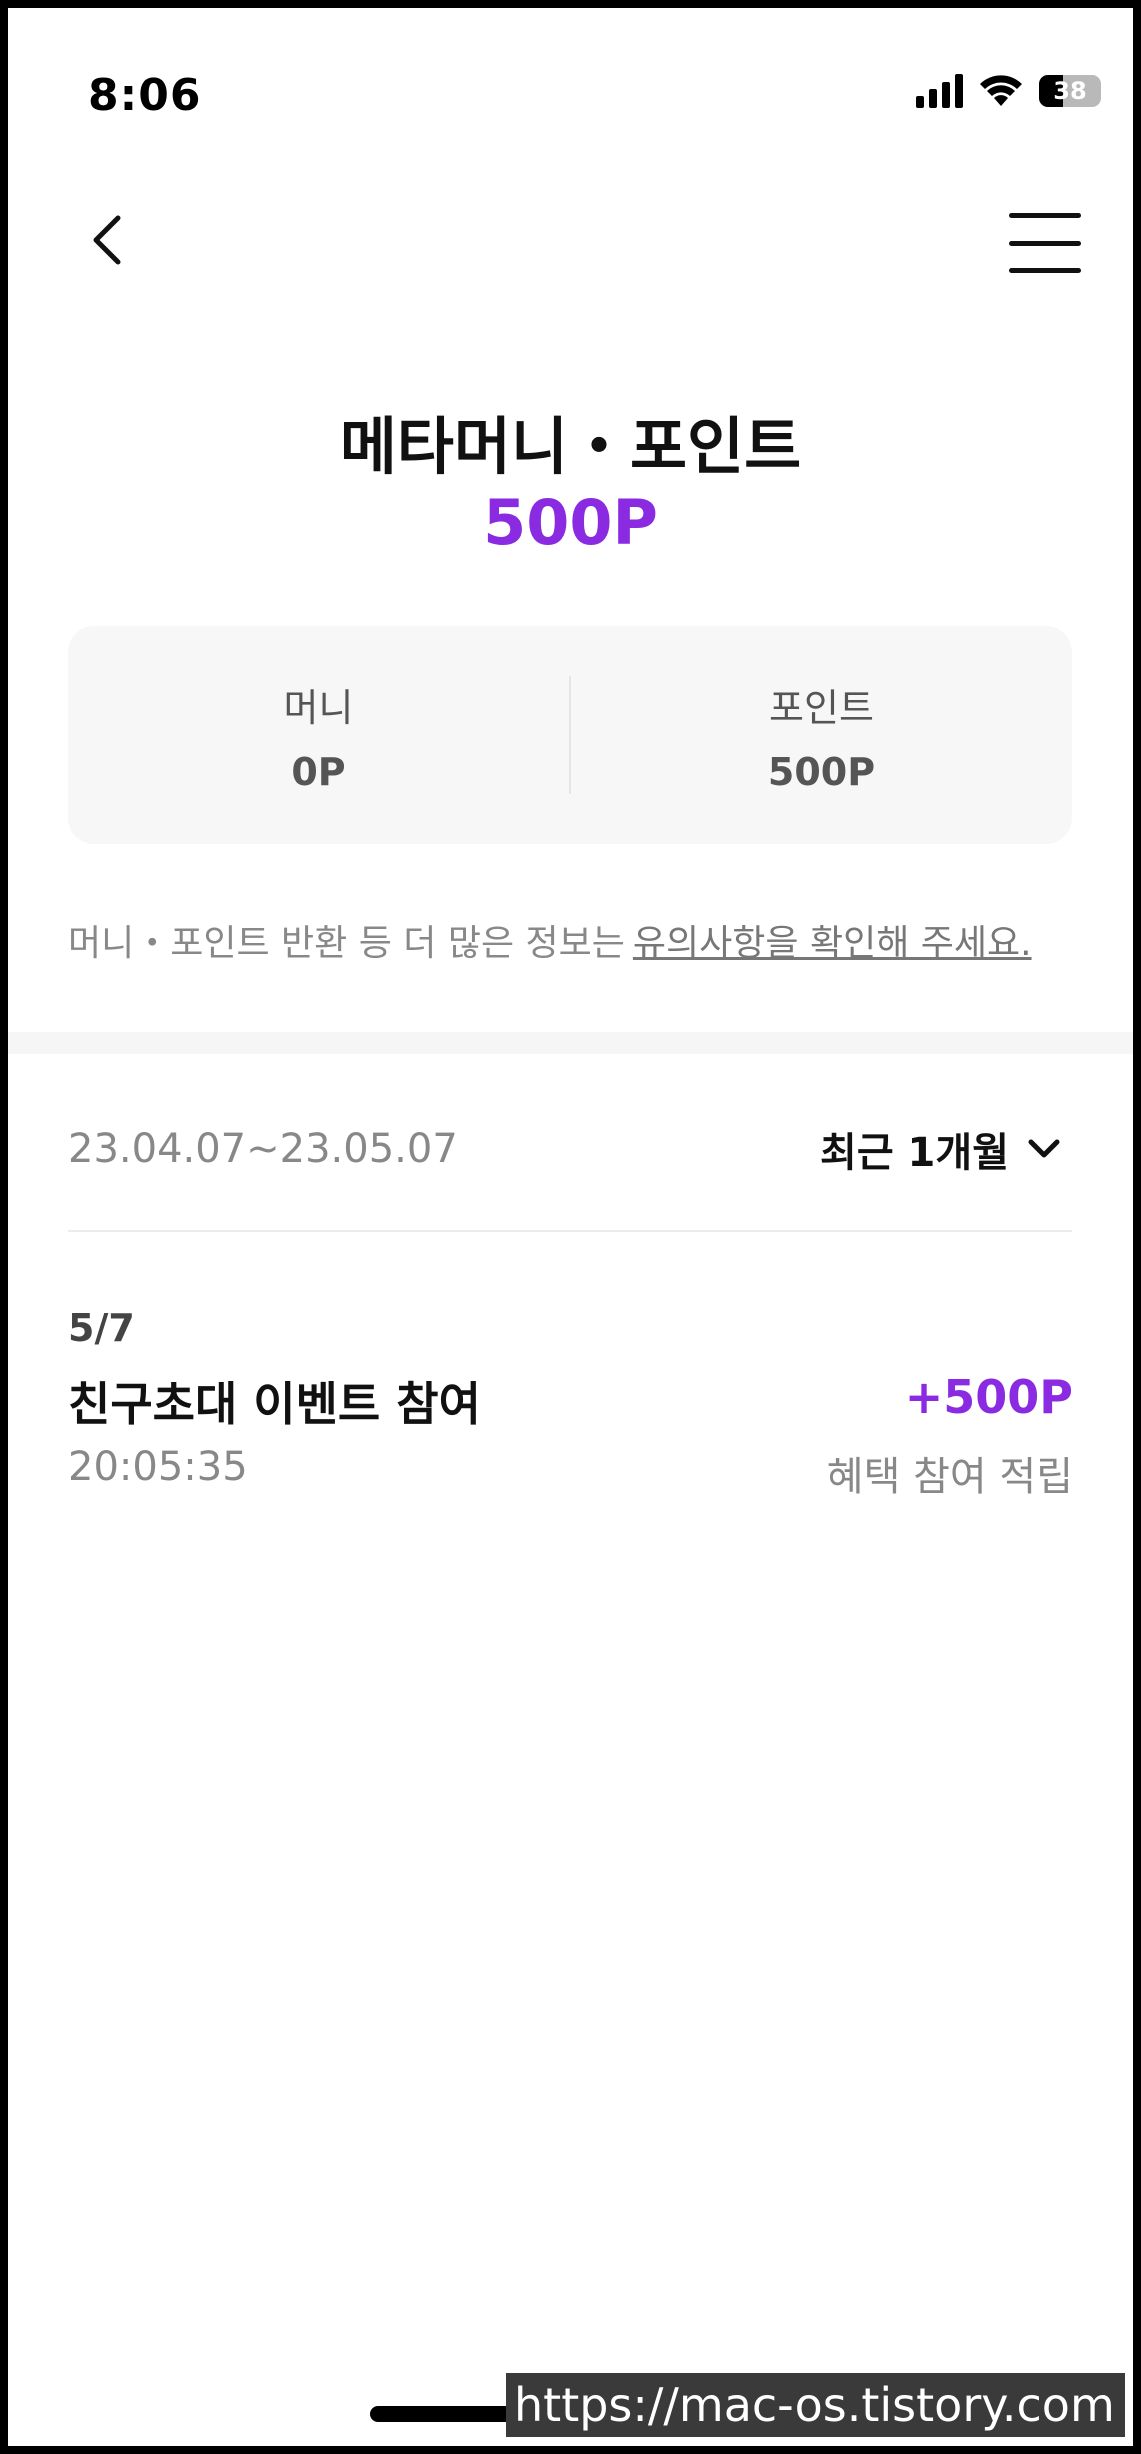 The height and width of the screenshot is (2454, 1141). What do you see at coordinates (1045, 215) in the screenshot?
I see `menu-icon` at bounding box center [1045, 215].